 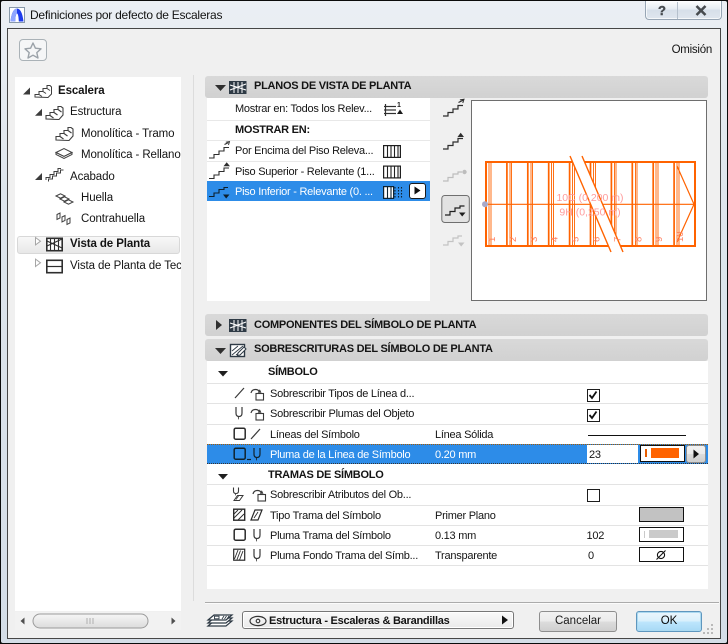 I want to click on svg-text: 9H (0,250 m), so click(x=589, y=213).